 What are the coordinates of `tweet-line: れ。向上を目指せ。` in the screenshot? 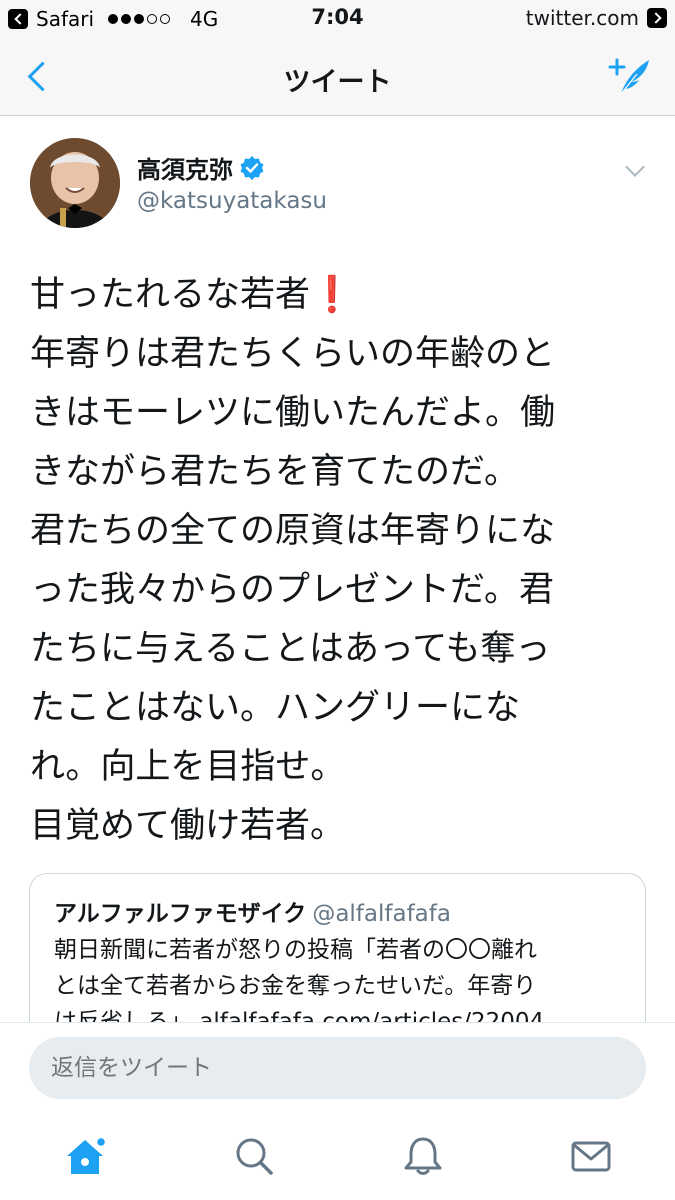 It's located at (188, 767).